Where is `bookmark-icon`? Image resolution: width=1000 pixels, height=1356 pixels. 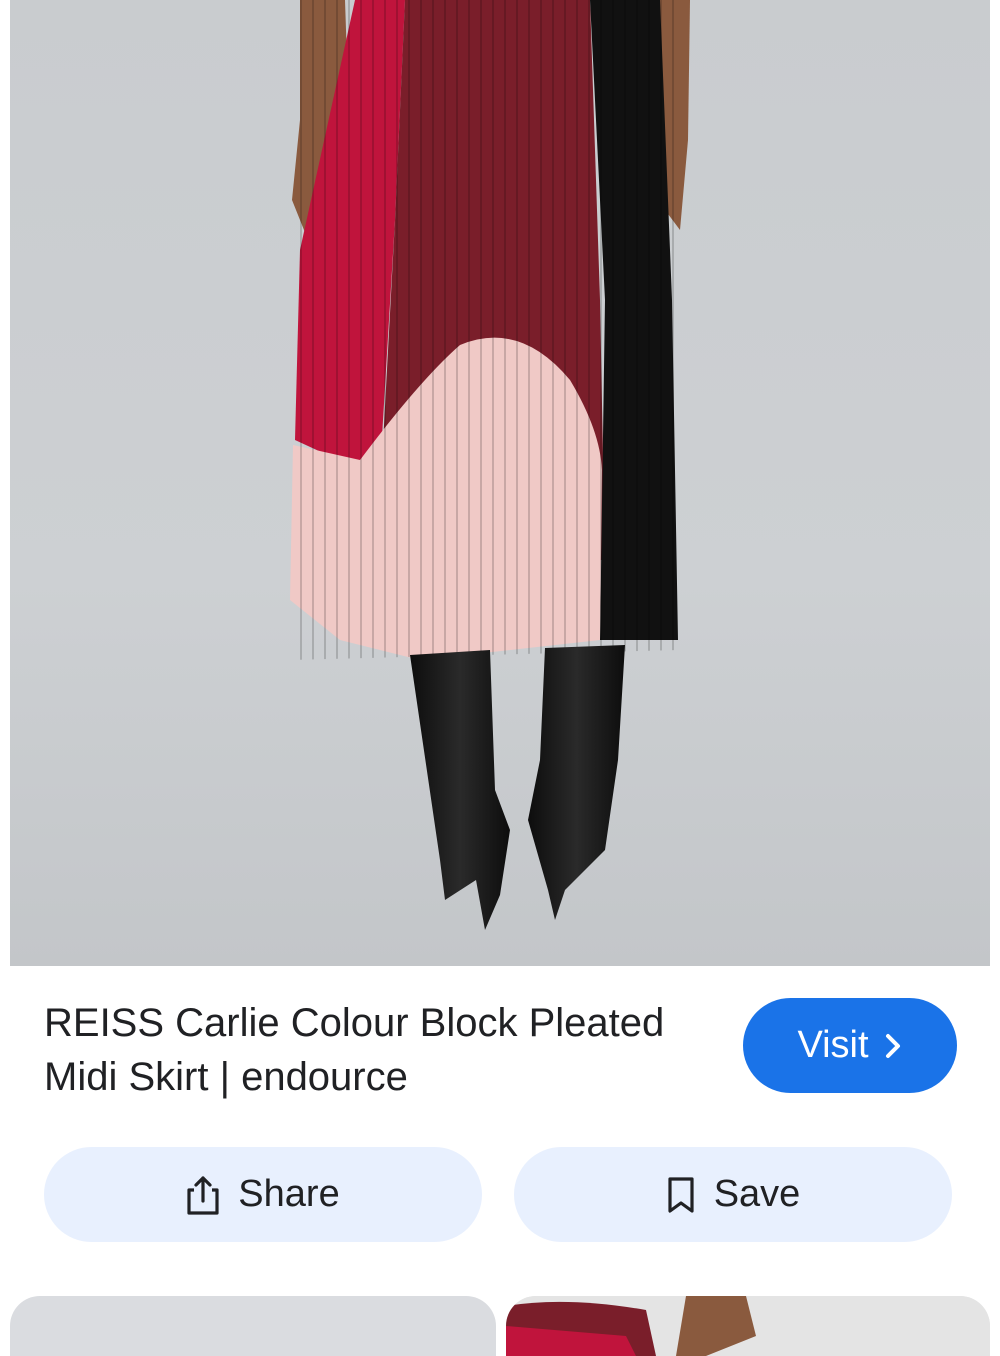
bookmark-icon is located at coordinates (681, 1195).